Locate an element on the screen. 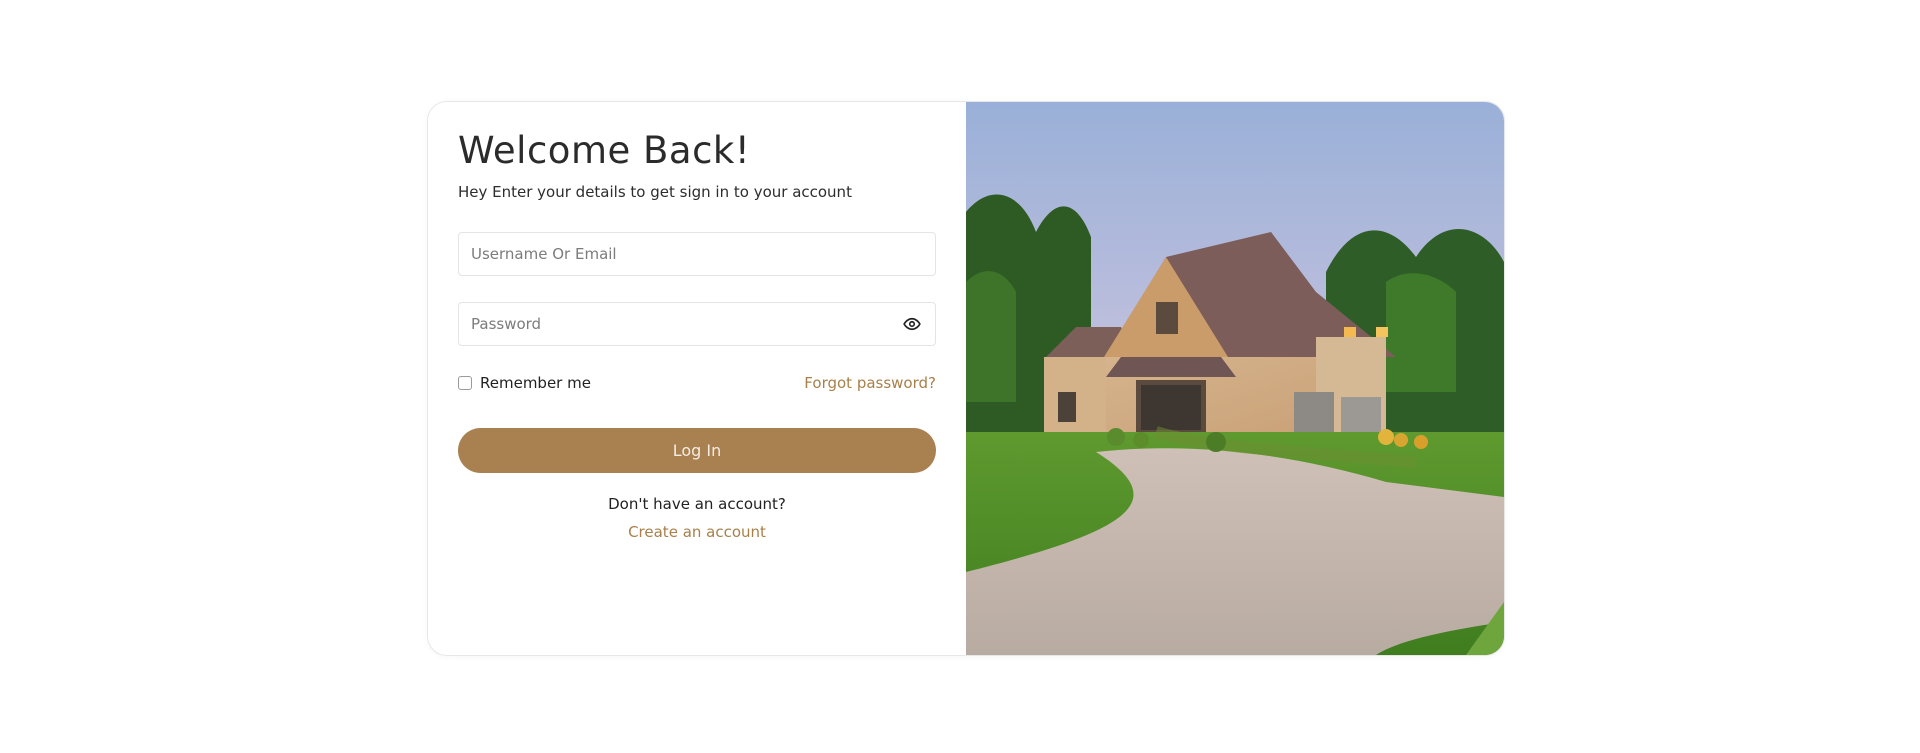  password-input is located at coordinates (680, 324).